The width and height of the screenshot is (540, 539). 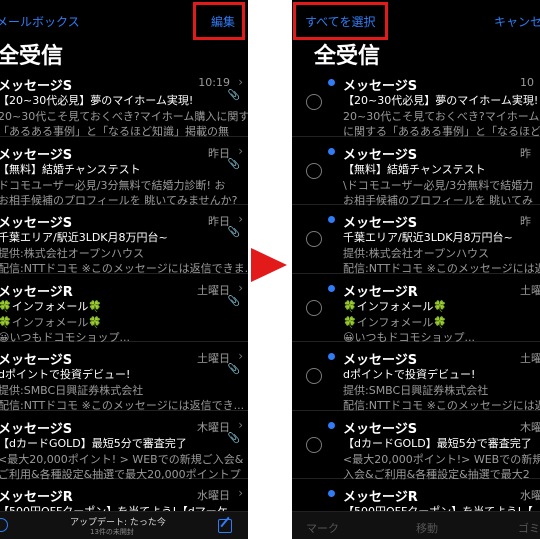 I want to click on date: 水曜日, so click(x=213, y=495).